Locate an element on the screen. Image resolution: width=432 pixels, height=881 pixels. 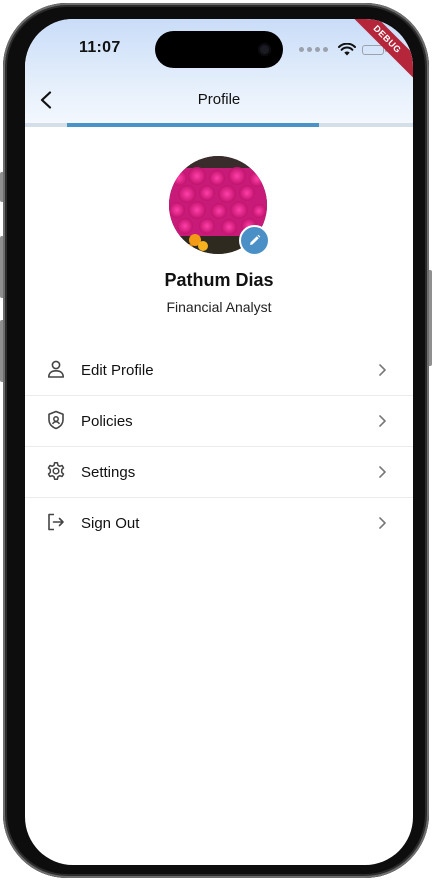
menu-label: Sign Out is located at coordinates (110, 523).